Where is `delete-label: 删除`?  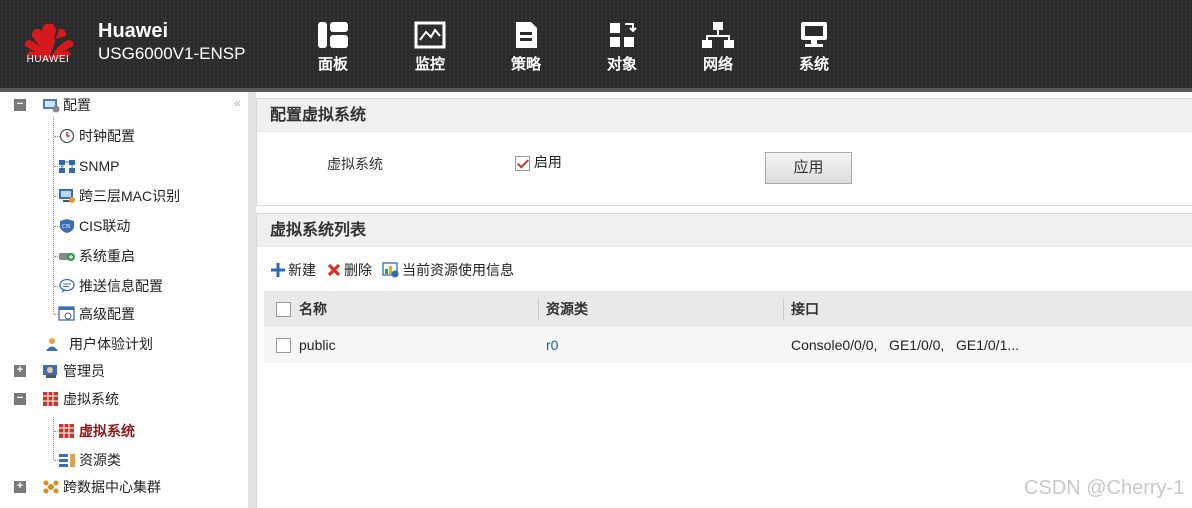 delete-label: 删除 is located at coordinates (358, 270).